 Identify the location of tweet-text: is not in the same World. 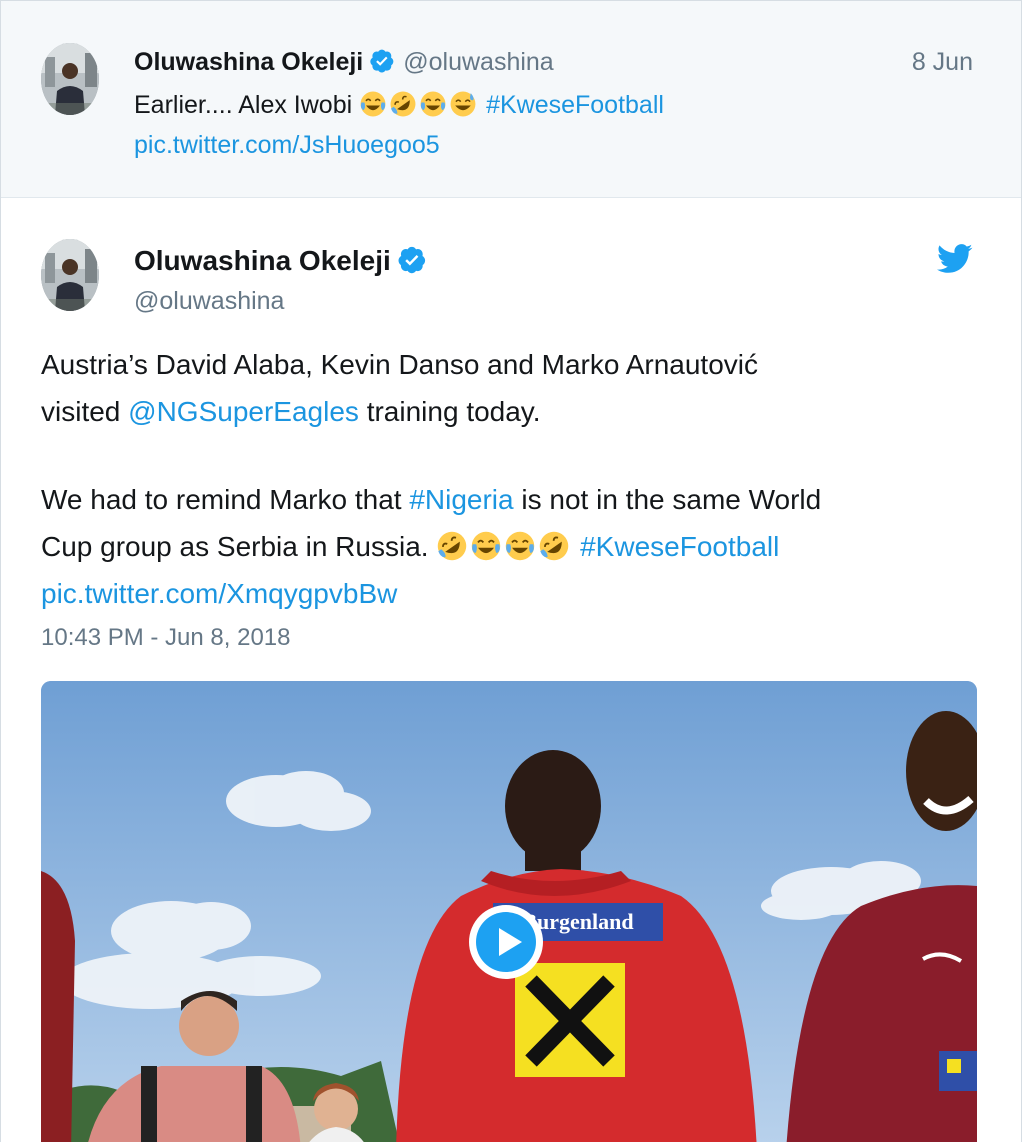
(667, 499).